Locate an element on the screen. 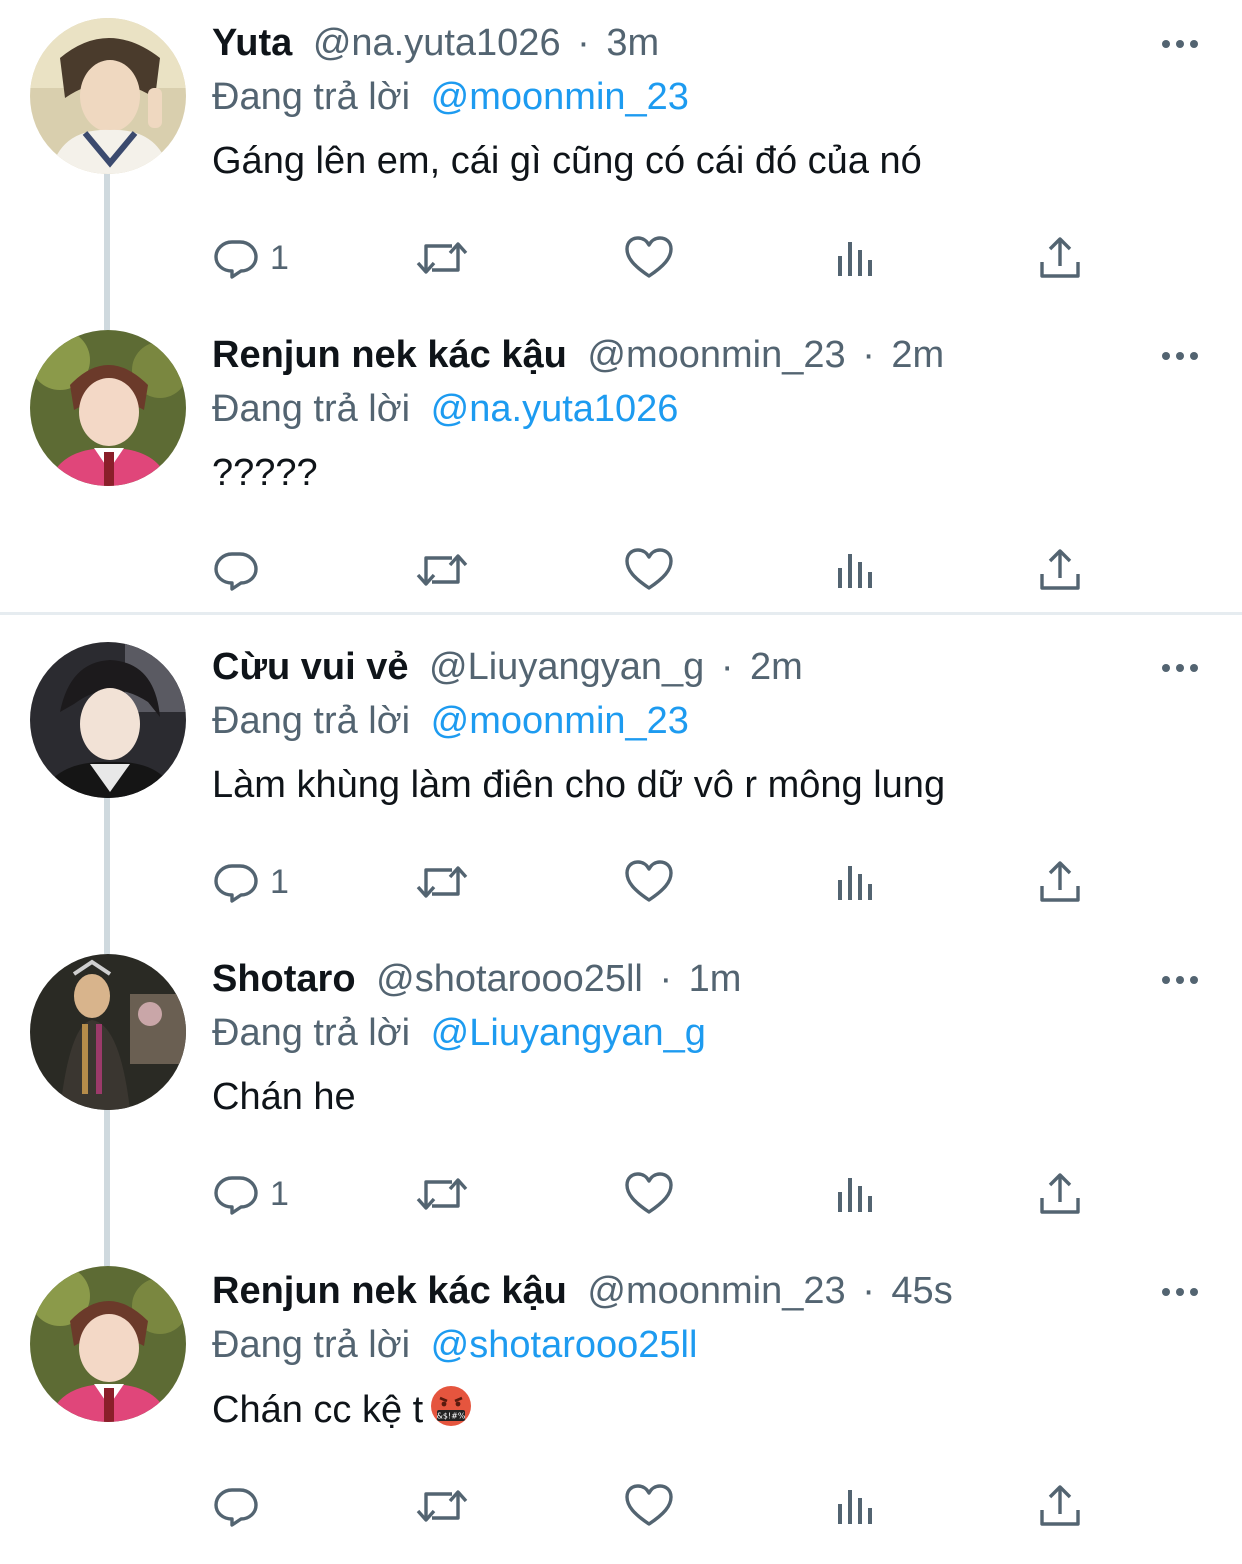 The image size is (1242, 1564). tweet-text-content: Làm khùng làm điên cho dữ vô r mông lung is located at coordinates (579, 785).